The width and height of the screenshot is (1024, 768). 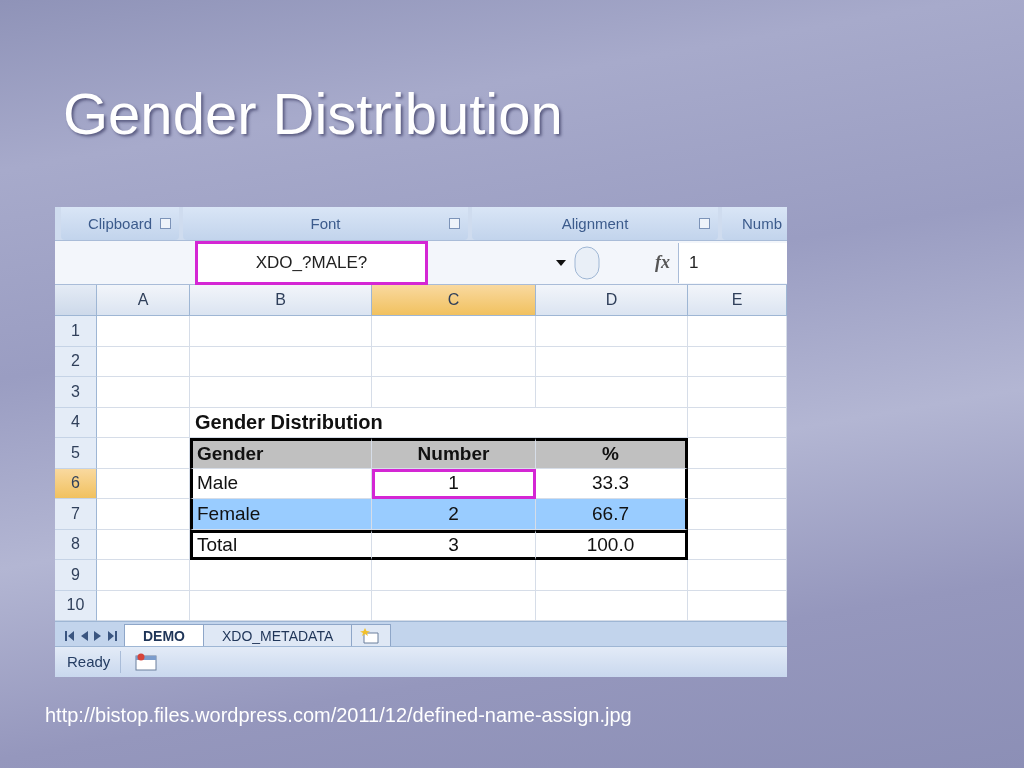 I want to click on row-header: 10, so click(x=76, y=605).